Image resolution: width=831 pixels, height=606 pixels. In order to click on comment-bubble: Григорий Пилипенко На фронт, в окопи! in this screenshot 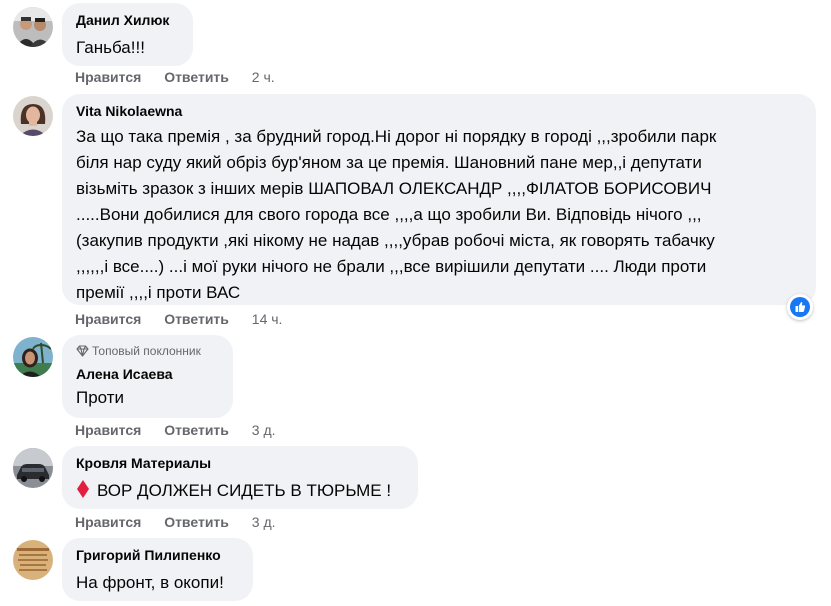, I will do `click(157, 569)`.